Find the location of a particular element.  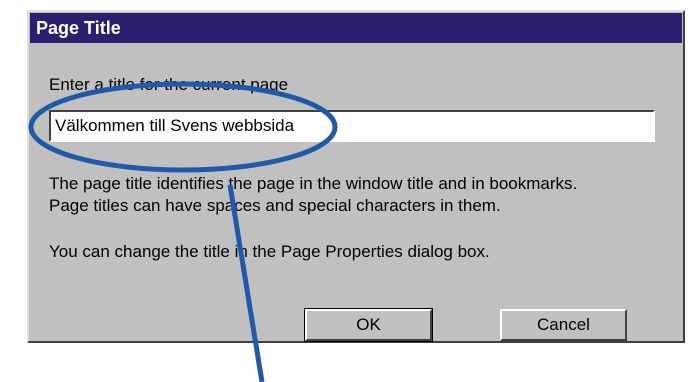

cancel-button: Cancel is located at coordinates (563, 325).